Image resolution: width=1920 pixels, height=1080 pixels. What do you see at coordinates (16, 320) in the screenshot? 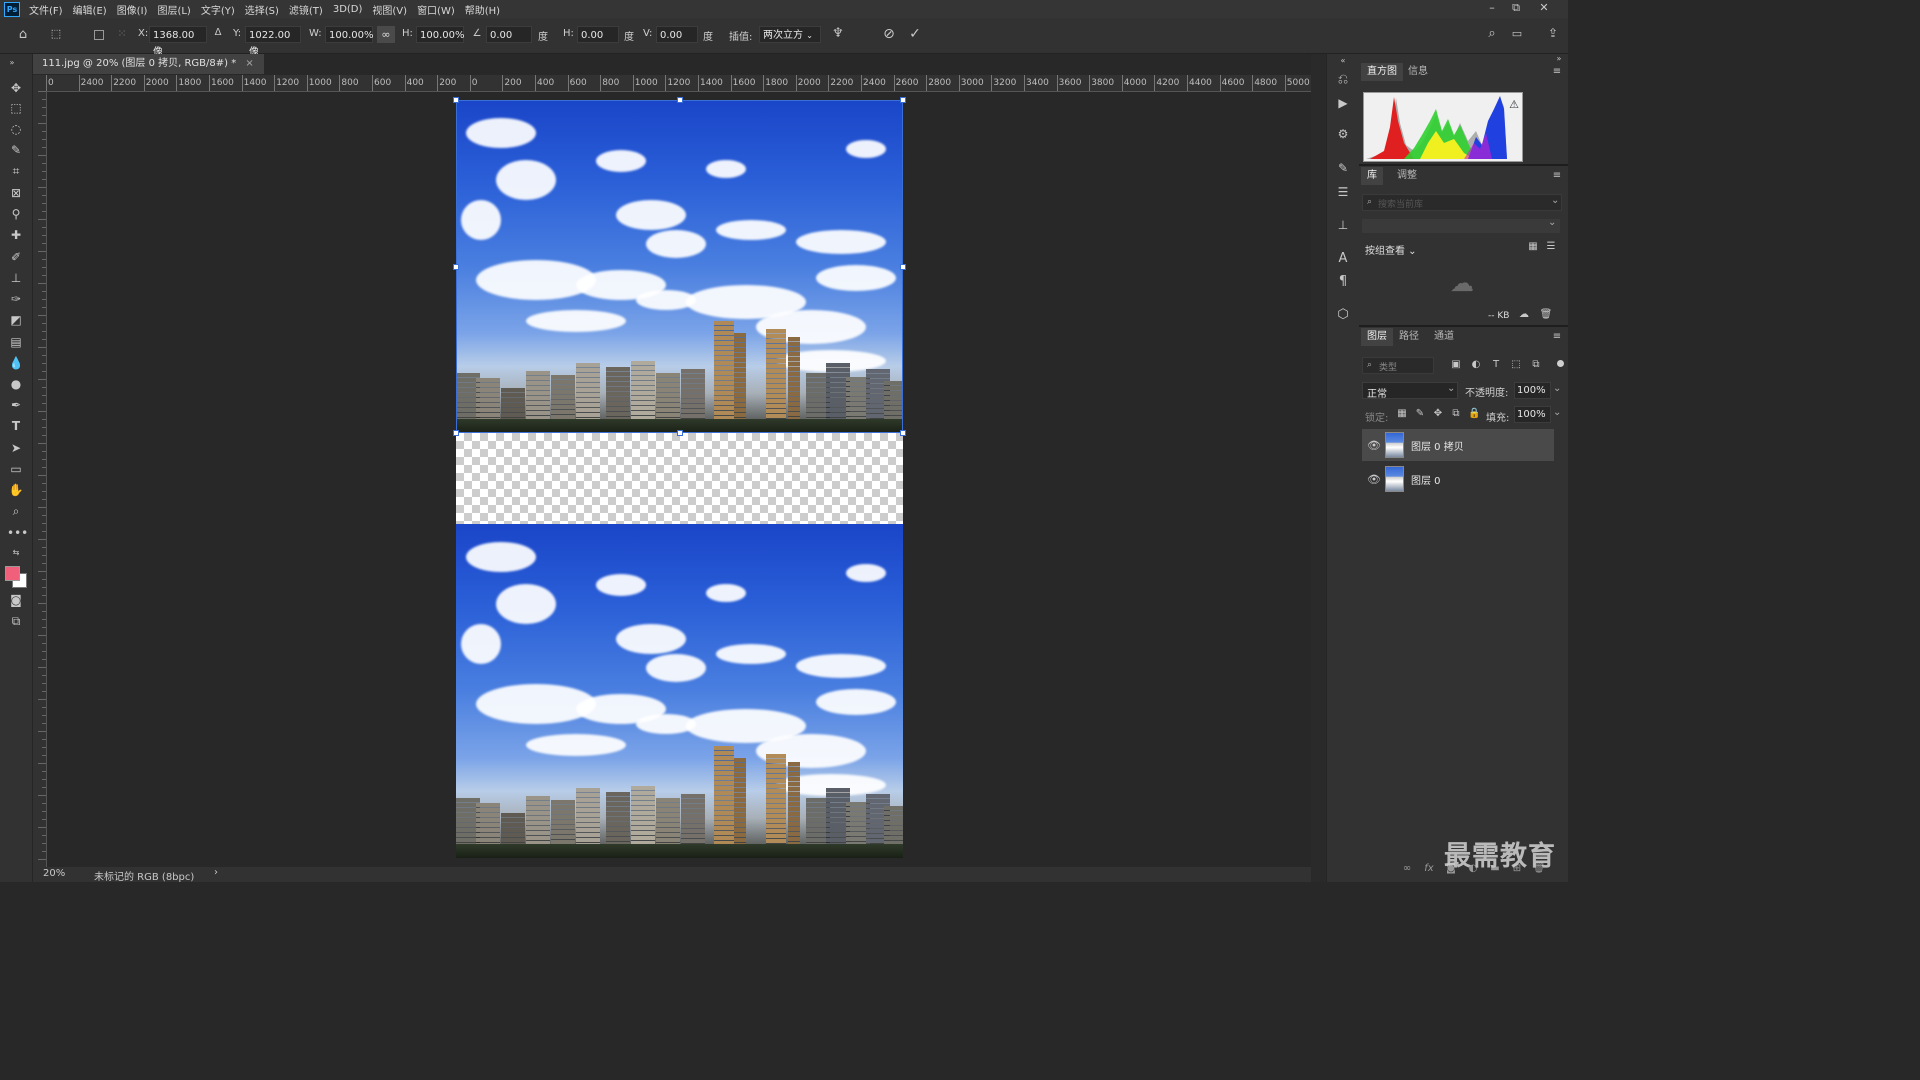
I see `eraser-tool-icon: ◩` at bounding box center [16, 320].